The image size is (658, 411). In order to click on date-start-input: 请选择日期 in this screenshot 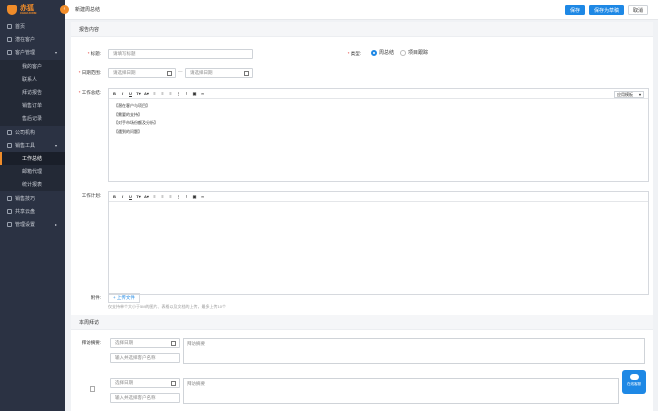, I will do `click(142, 73)`.